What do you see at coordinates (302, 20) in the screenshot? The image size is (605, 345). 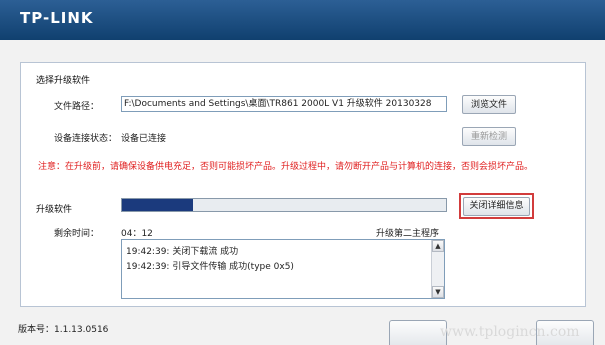 I see `app-header: TP-LINK` at bounding box center [302, 20].